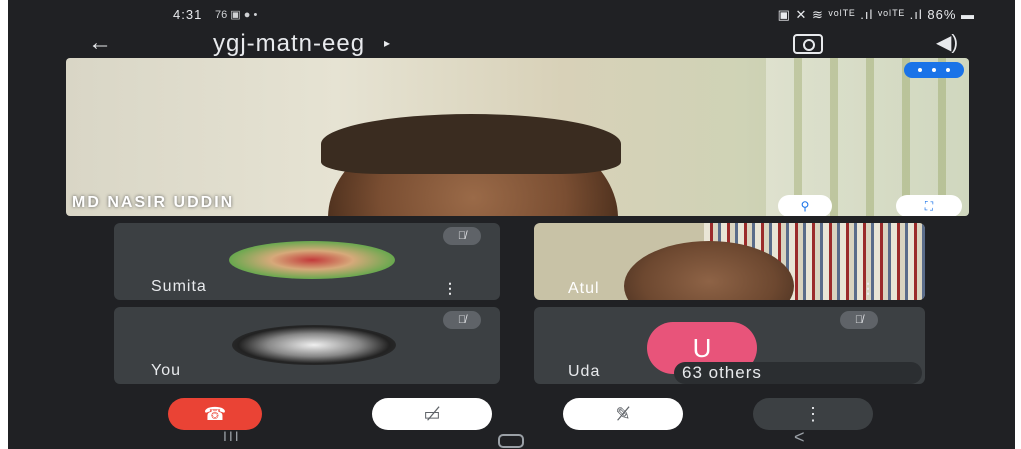  Describe the element at coordinates (289, 44) in the screenshot. I see `meeting-code: ygj-matn-eeg` at that location.